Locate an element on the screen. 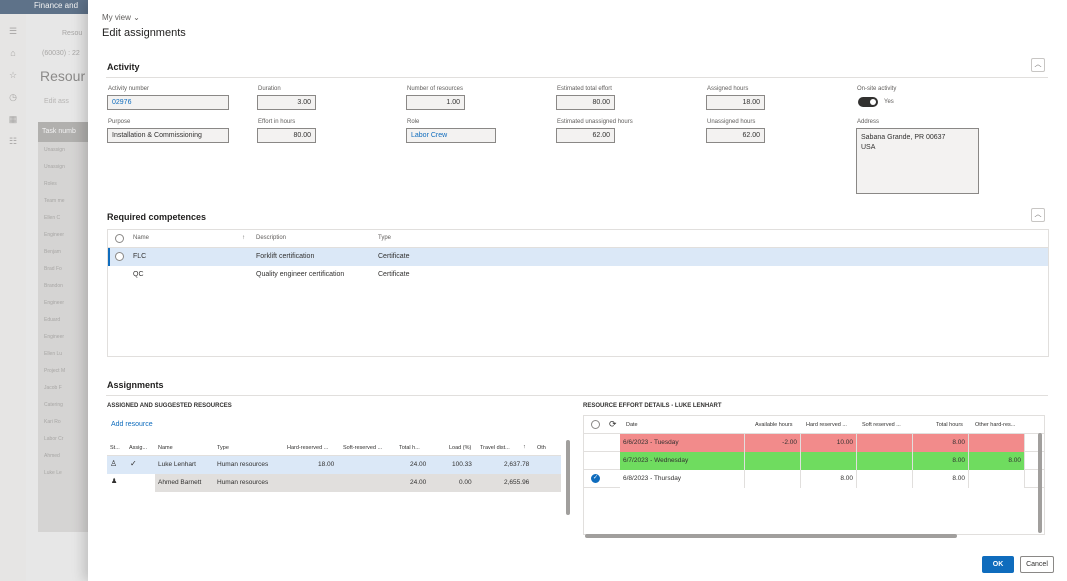 This screenshot has width=1067, height=581. assignments-section-title: Assignments is located at coordinates (135, 385).